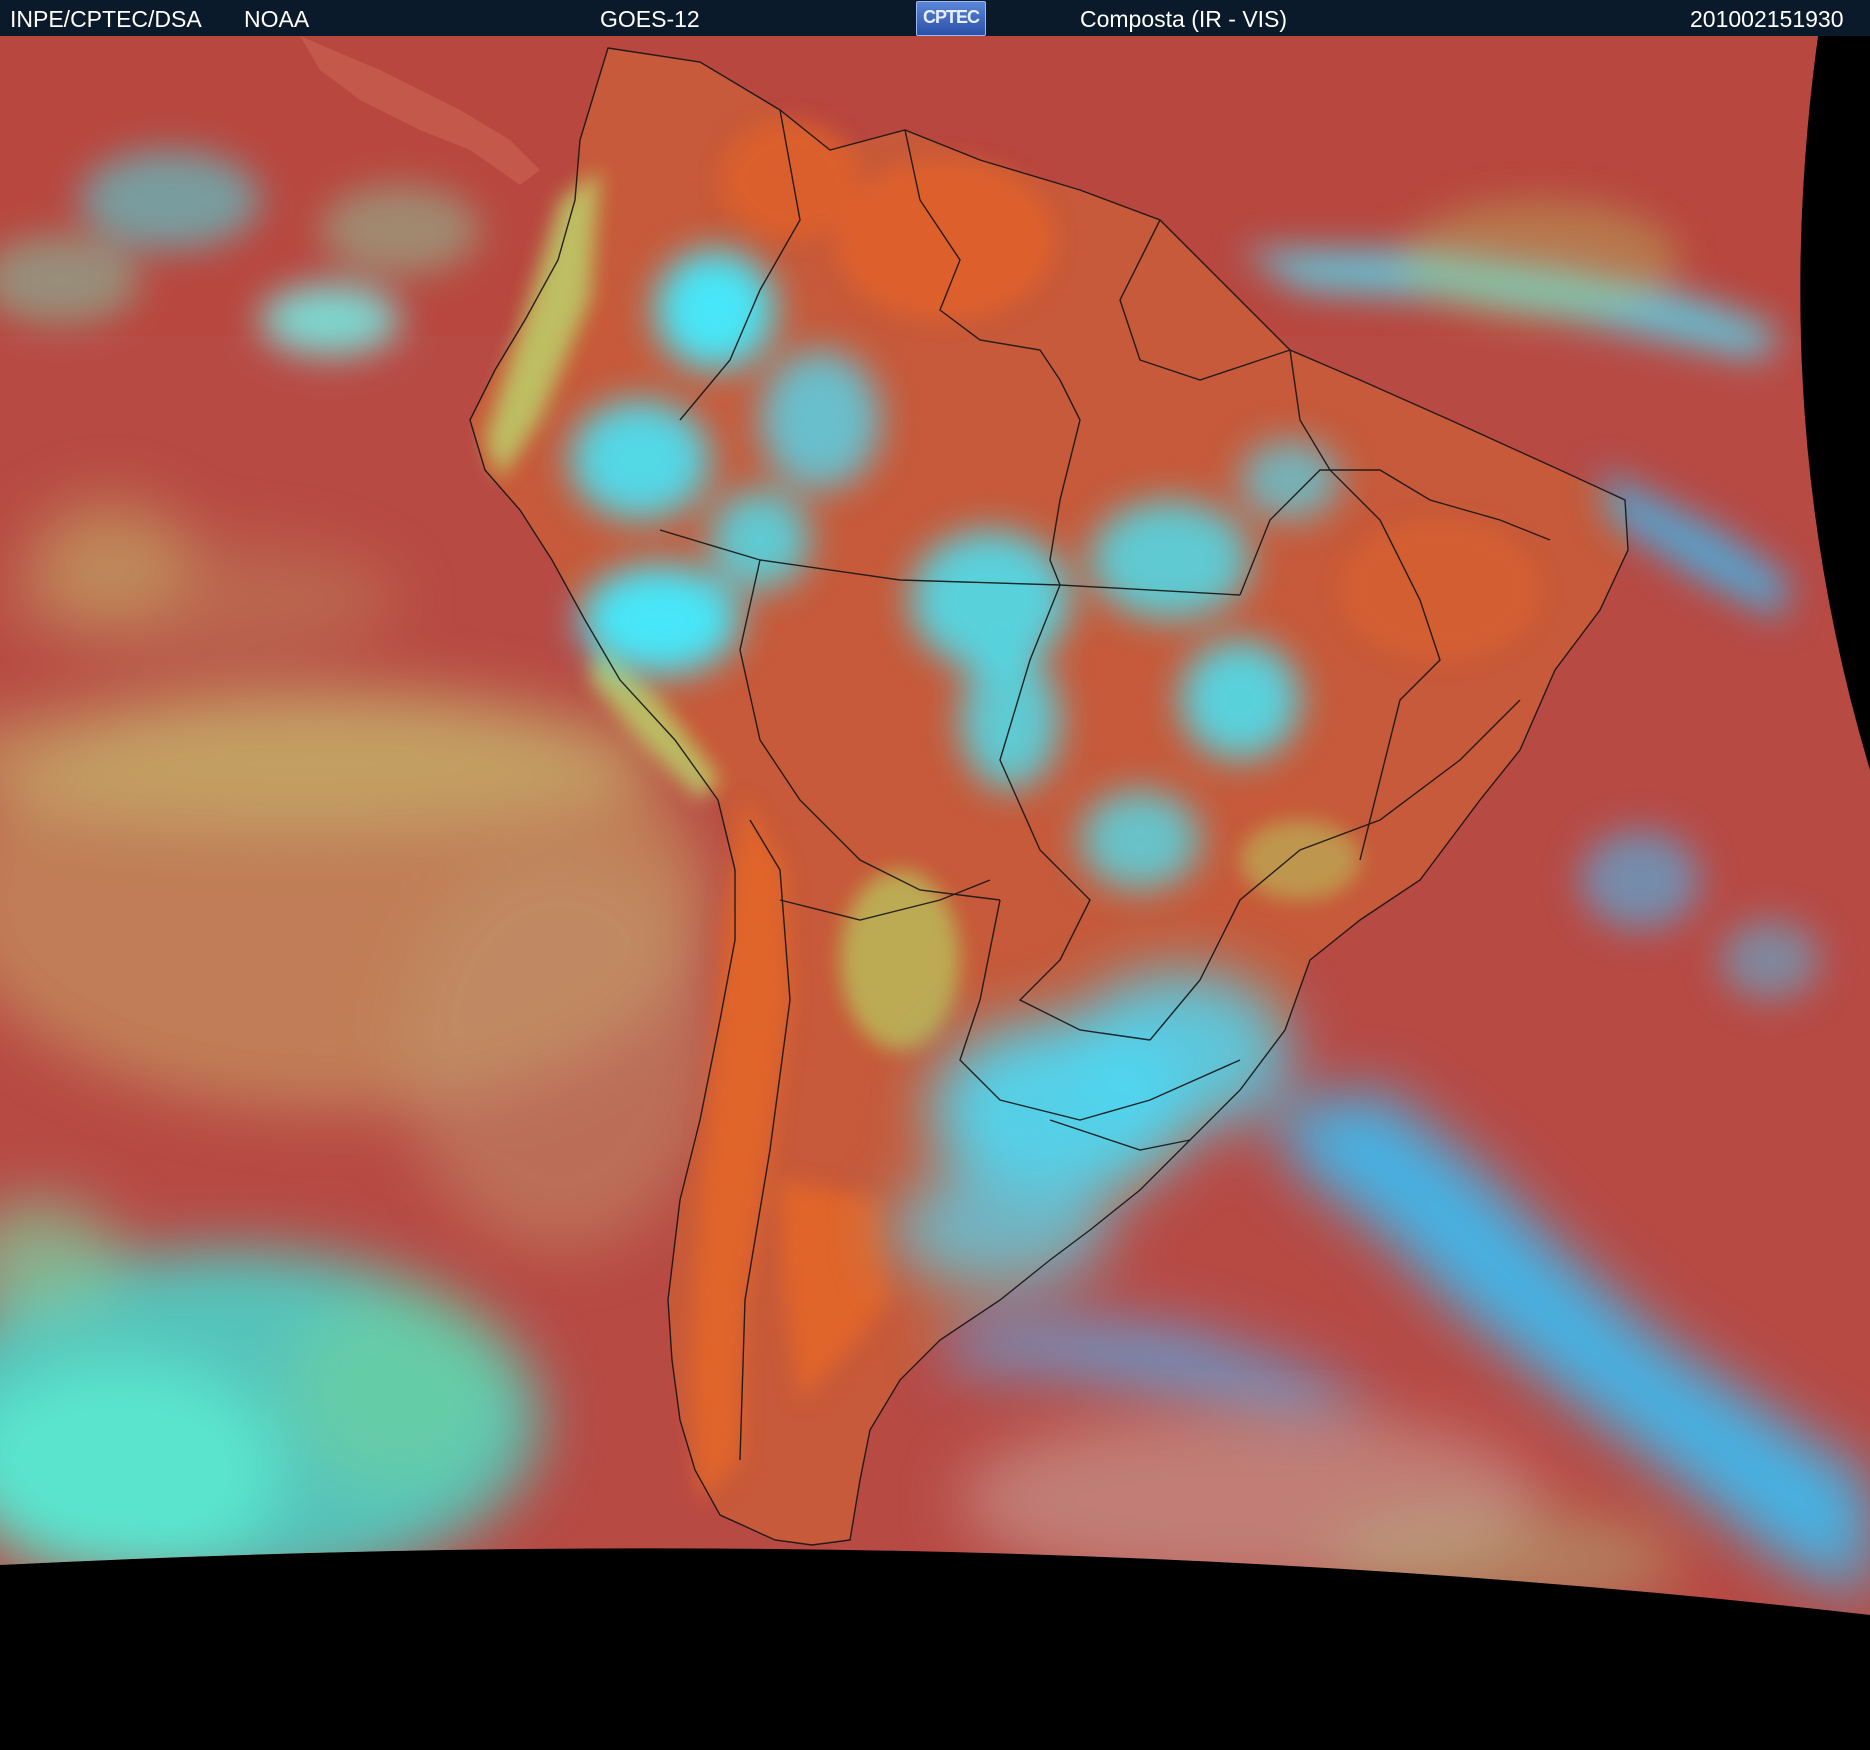 This screenshot has height=1750, width=1870. What do you see at coordinates (1184, 19) in the screenshot?
I see `product-label: Composta (IR - VIS)` at bounding box center [1184, 19].